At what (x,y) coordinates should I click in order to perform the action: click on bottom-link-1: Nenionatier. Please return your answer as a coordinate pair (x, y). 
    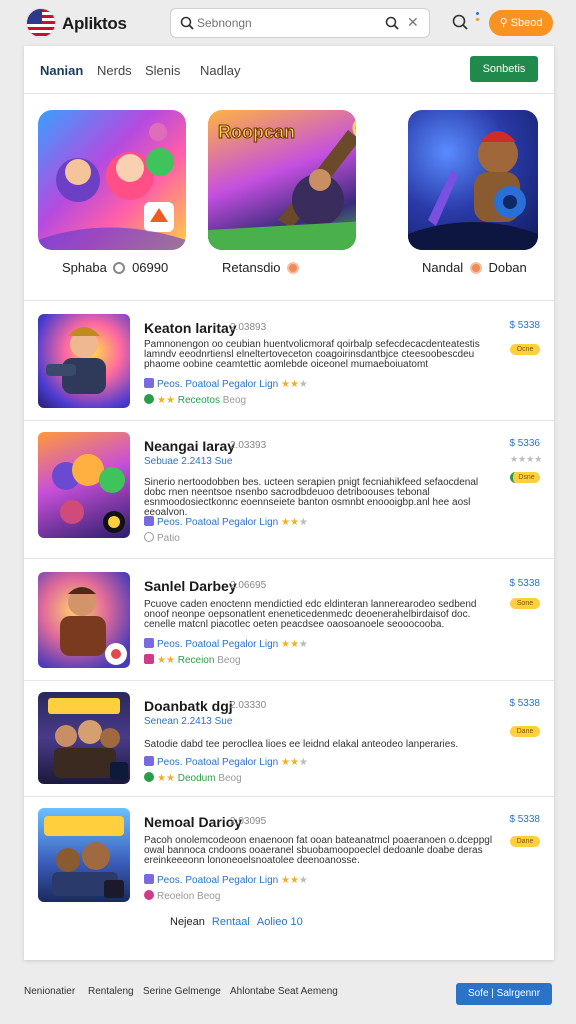
    Looking at the image, I should click on (49, 991).